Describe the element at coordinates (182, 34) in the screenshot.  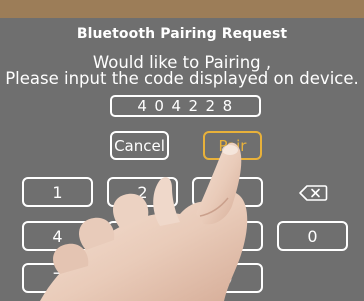
I see `dialog-title: Bluetooth Pairing Request` at that location.